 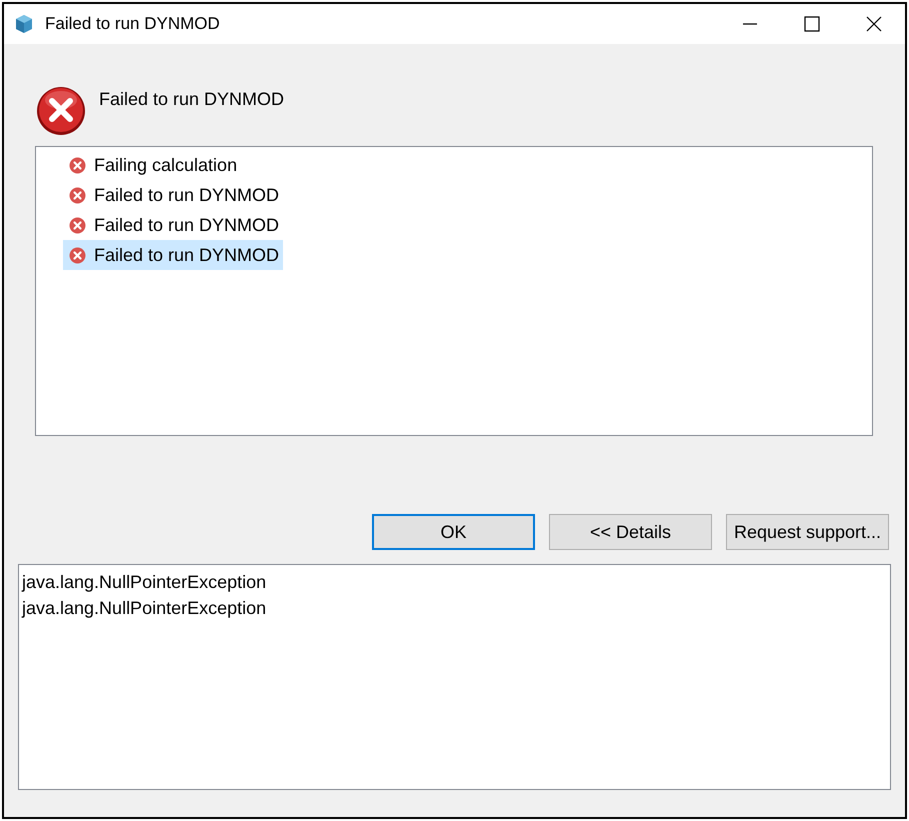 What do you see at coordinates (24, 24) in the screenshot?
I see `app-cube-icon` at bounding box center [24, 24].